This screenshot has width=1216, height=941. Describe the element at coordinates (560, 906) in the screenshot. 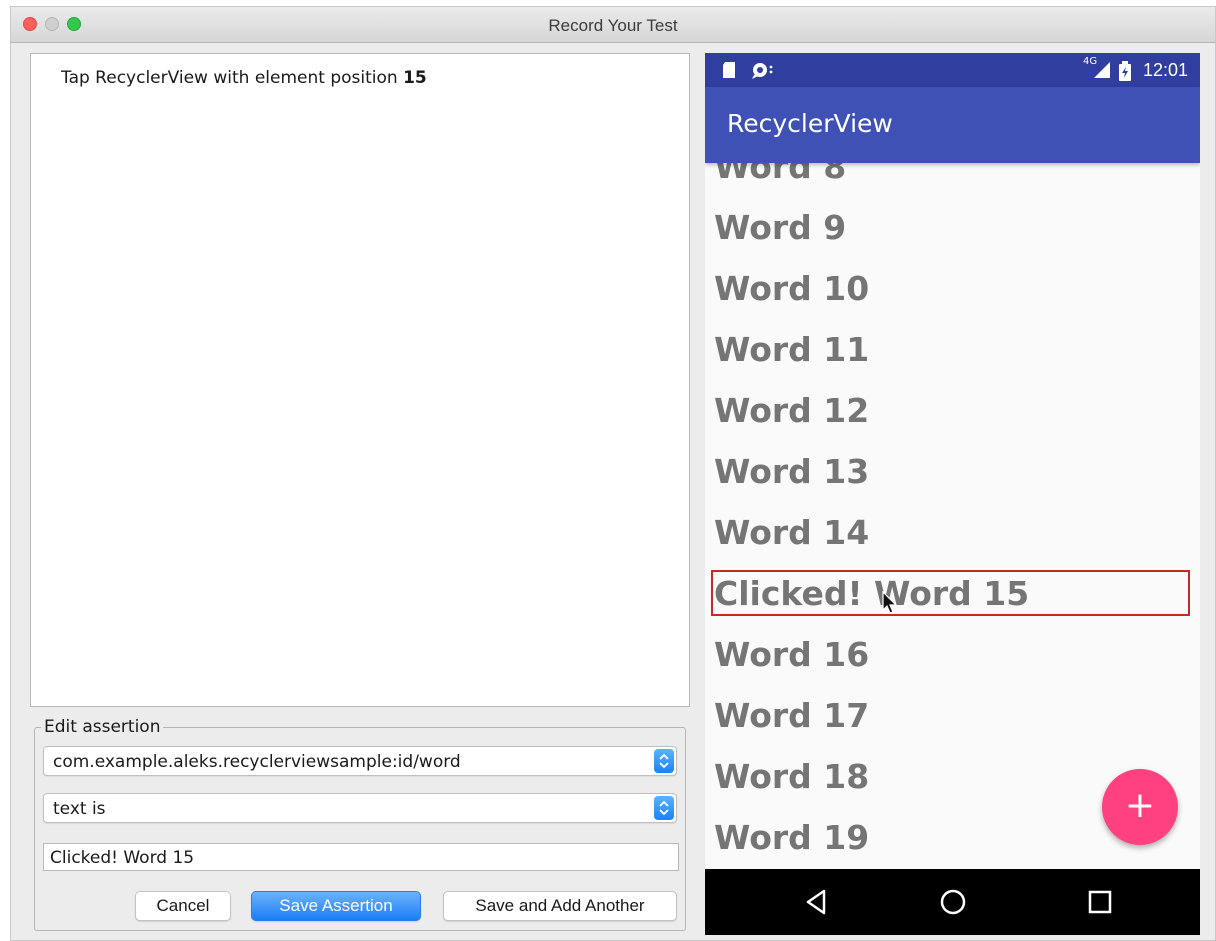

I see `save-and-add-another-button: Save and Add Another` at that location.